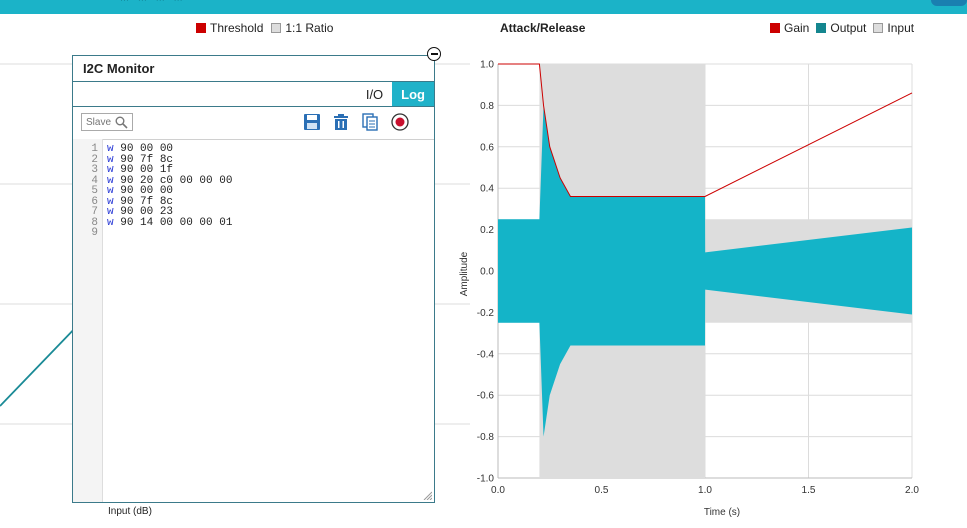 Image resolution: width=967 pixels, height=528 pixels. Describe the element at coordinates (94, 212) in the screenshot. I see `line-number: 7` at that location.